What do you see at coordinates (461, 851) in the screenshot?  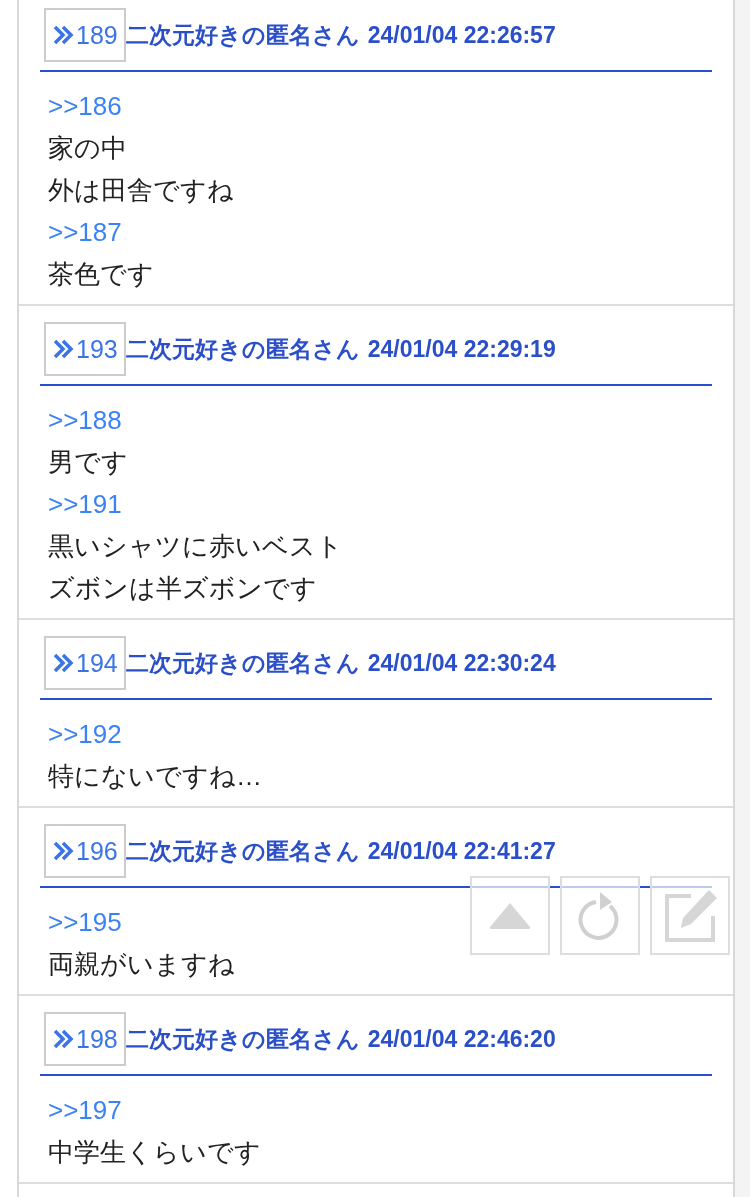 I see `post-datetime: 24/01/04 22:41:27` at bounding box center [461, 851].